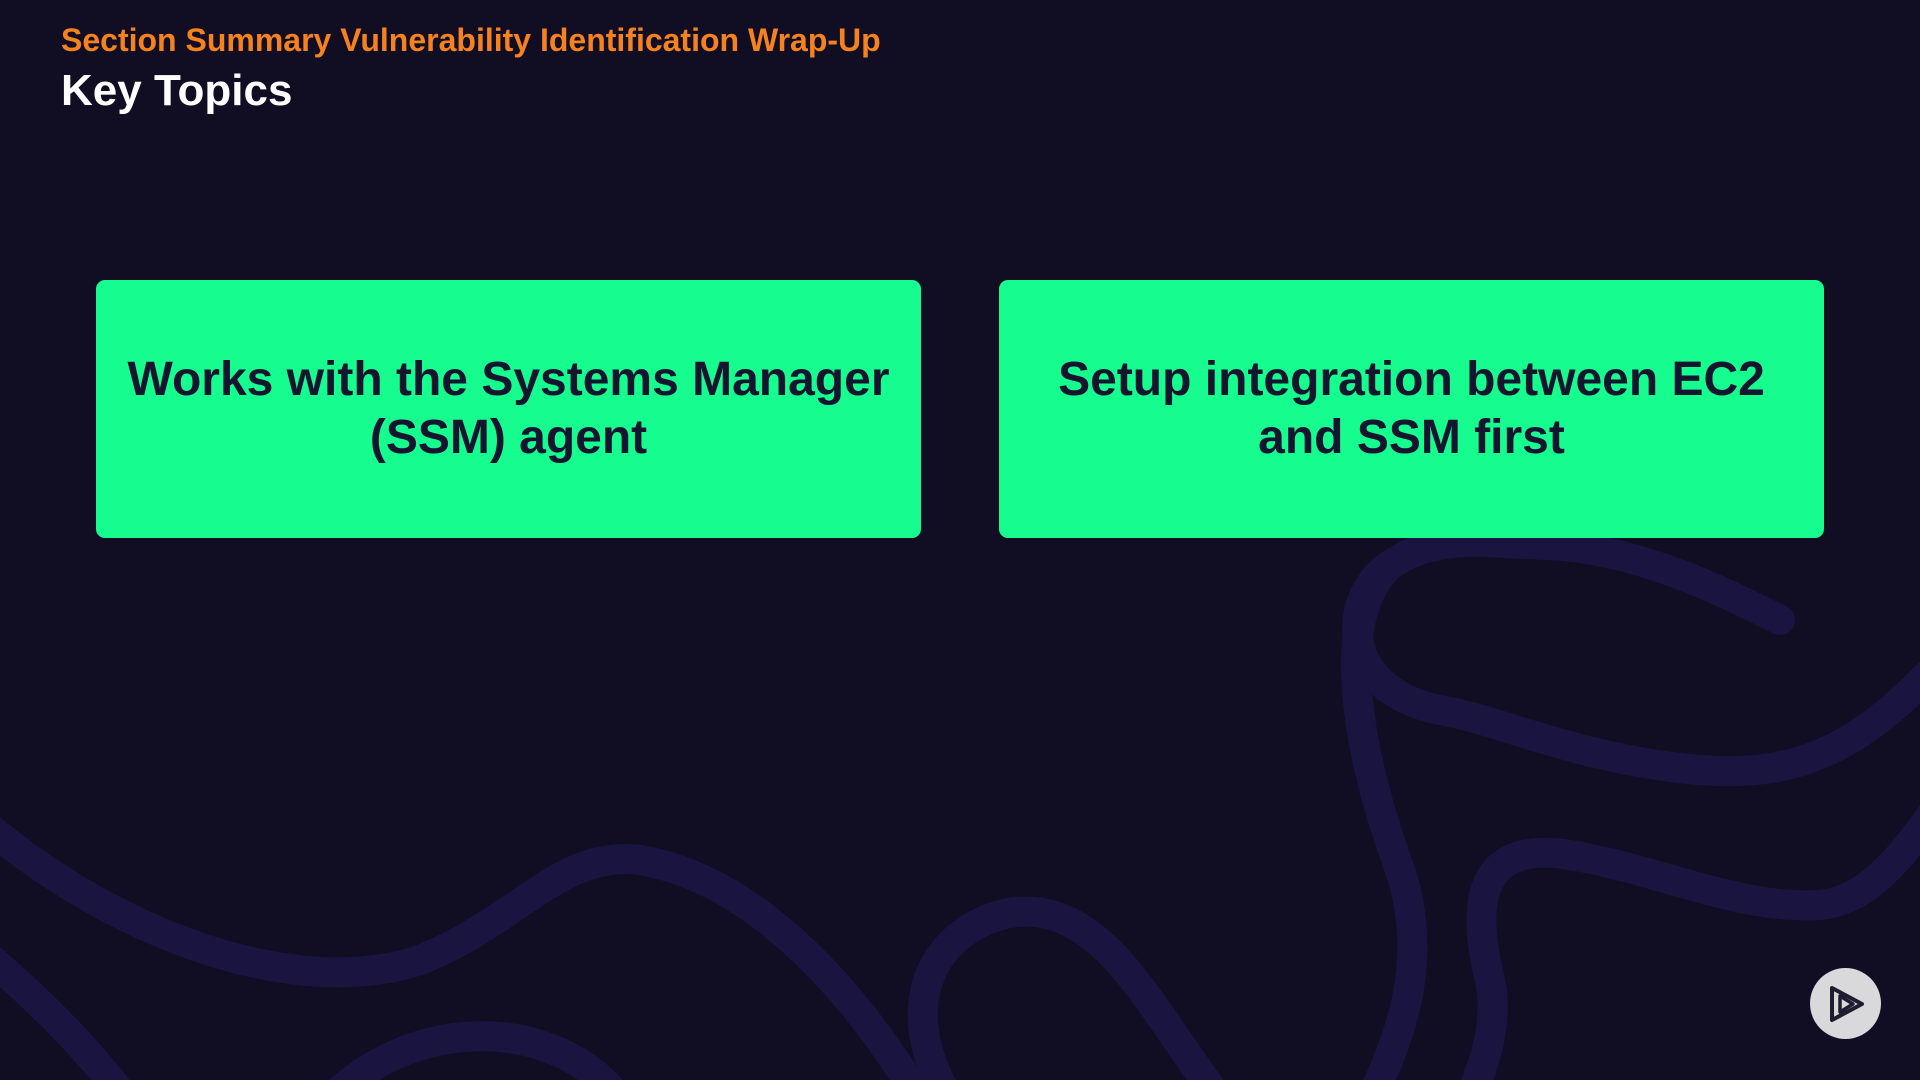  What do you see at coordinates (177, 90) in the screenshot?
I see `page-title: Key Topics` at bounding box center [177, 90].